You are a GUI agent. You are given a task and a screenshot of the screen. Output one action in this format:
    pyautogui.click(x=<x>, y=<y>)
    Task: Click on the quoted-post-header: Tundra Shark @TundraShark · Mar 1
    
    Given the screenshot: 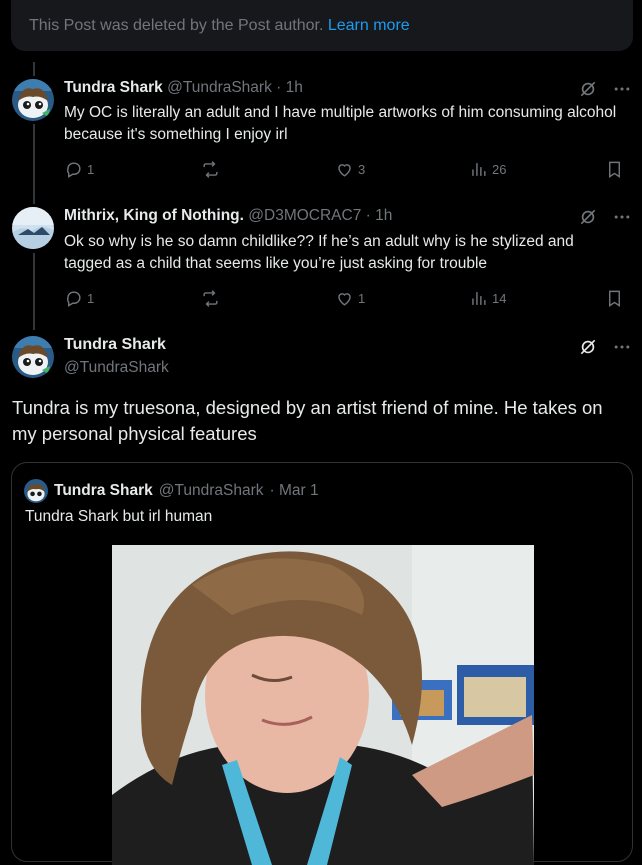 What is the action you would take?
    pyautogui.click(x=171, y=491)
    